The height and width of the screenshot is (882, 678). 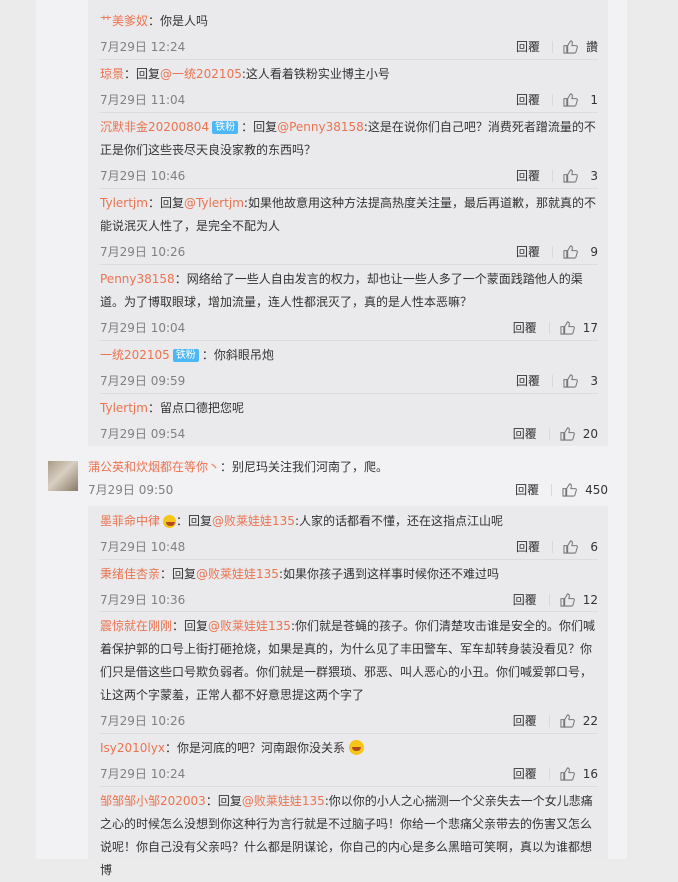 I want to click on laughing-emoji-icon, so click(x=356, y=747).